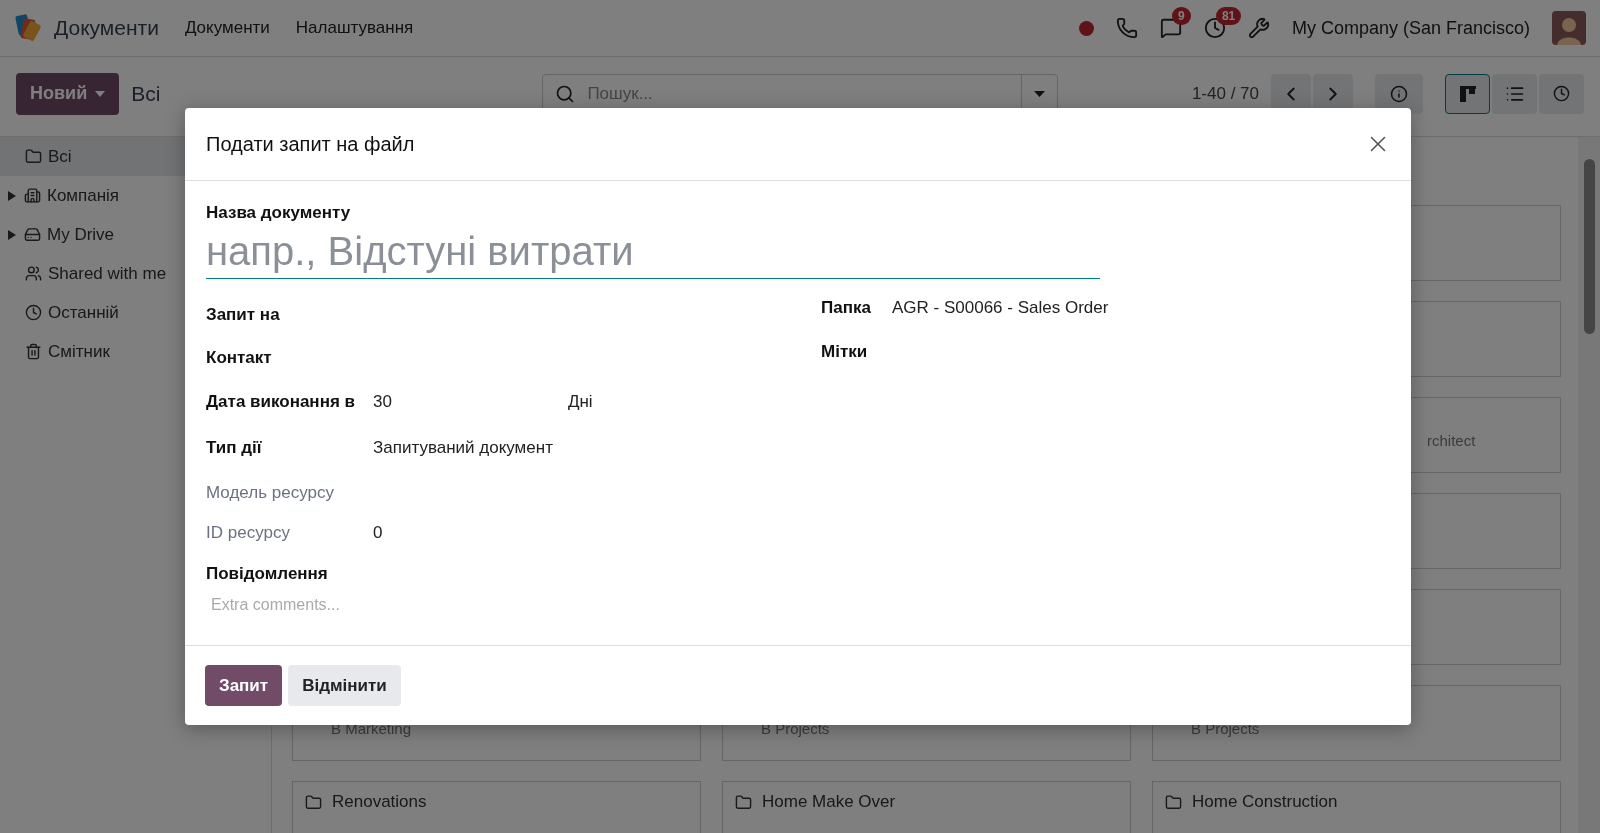  Describe the element at coordinates (1410, 28) in the screenshot. I see `company-name: My Company (San Francisco)` at that location.